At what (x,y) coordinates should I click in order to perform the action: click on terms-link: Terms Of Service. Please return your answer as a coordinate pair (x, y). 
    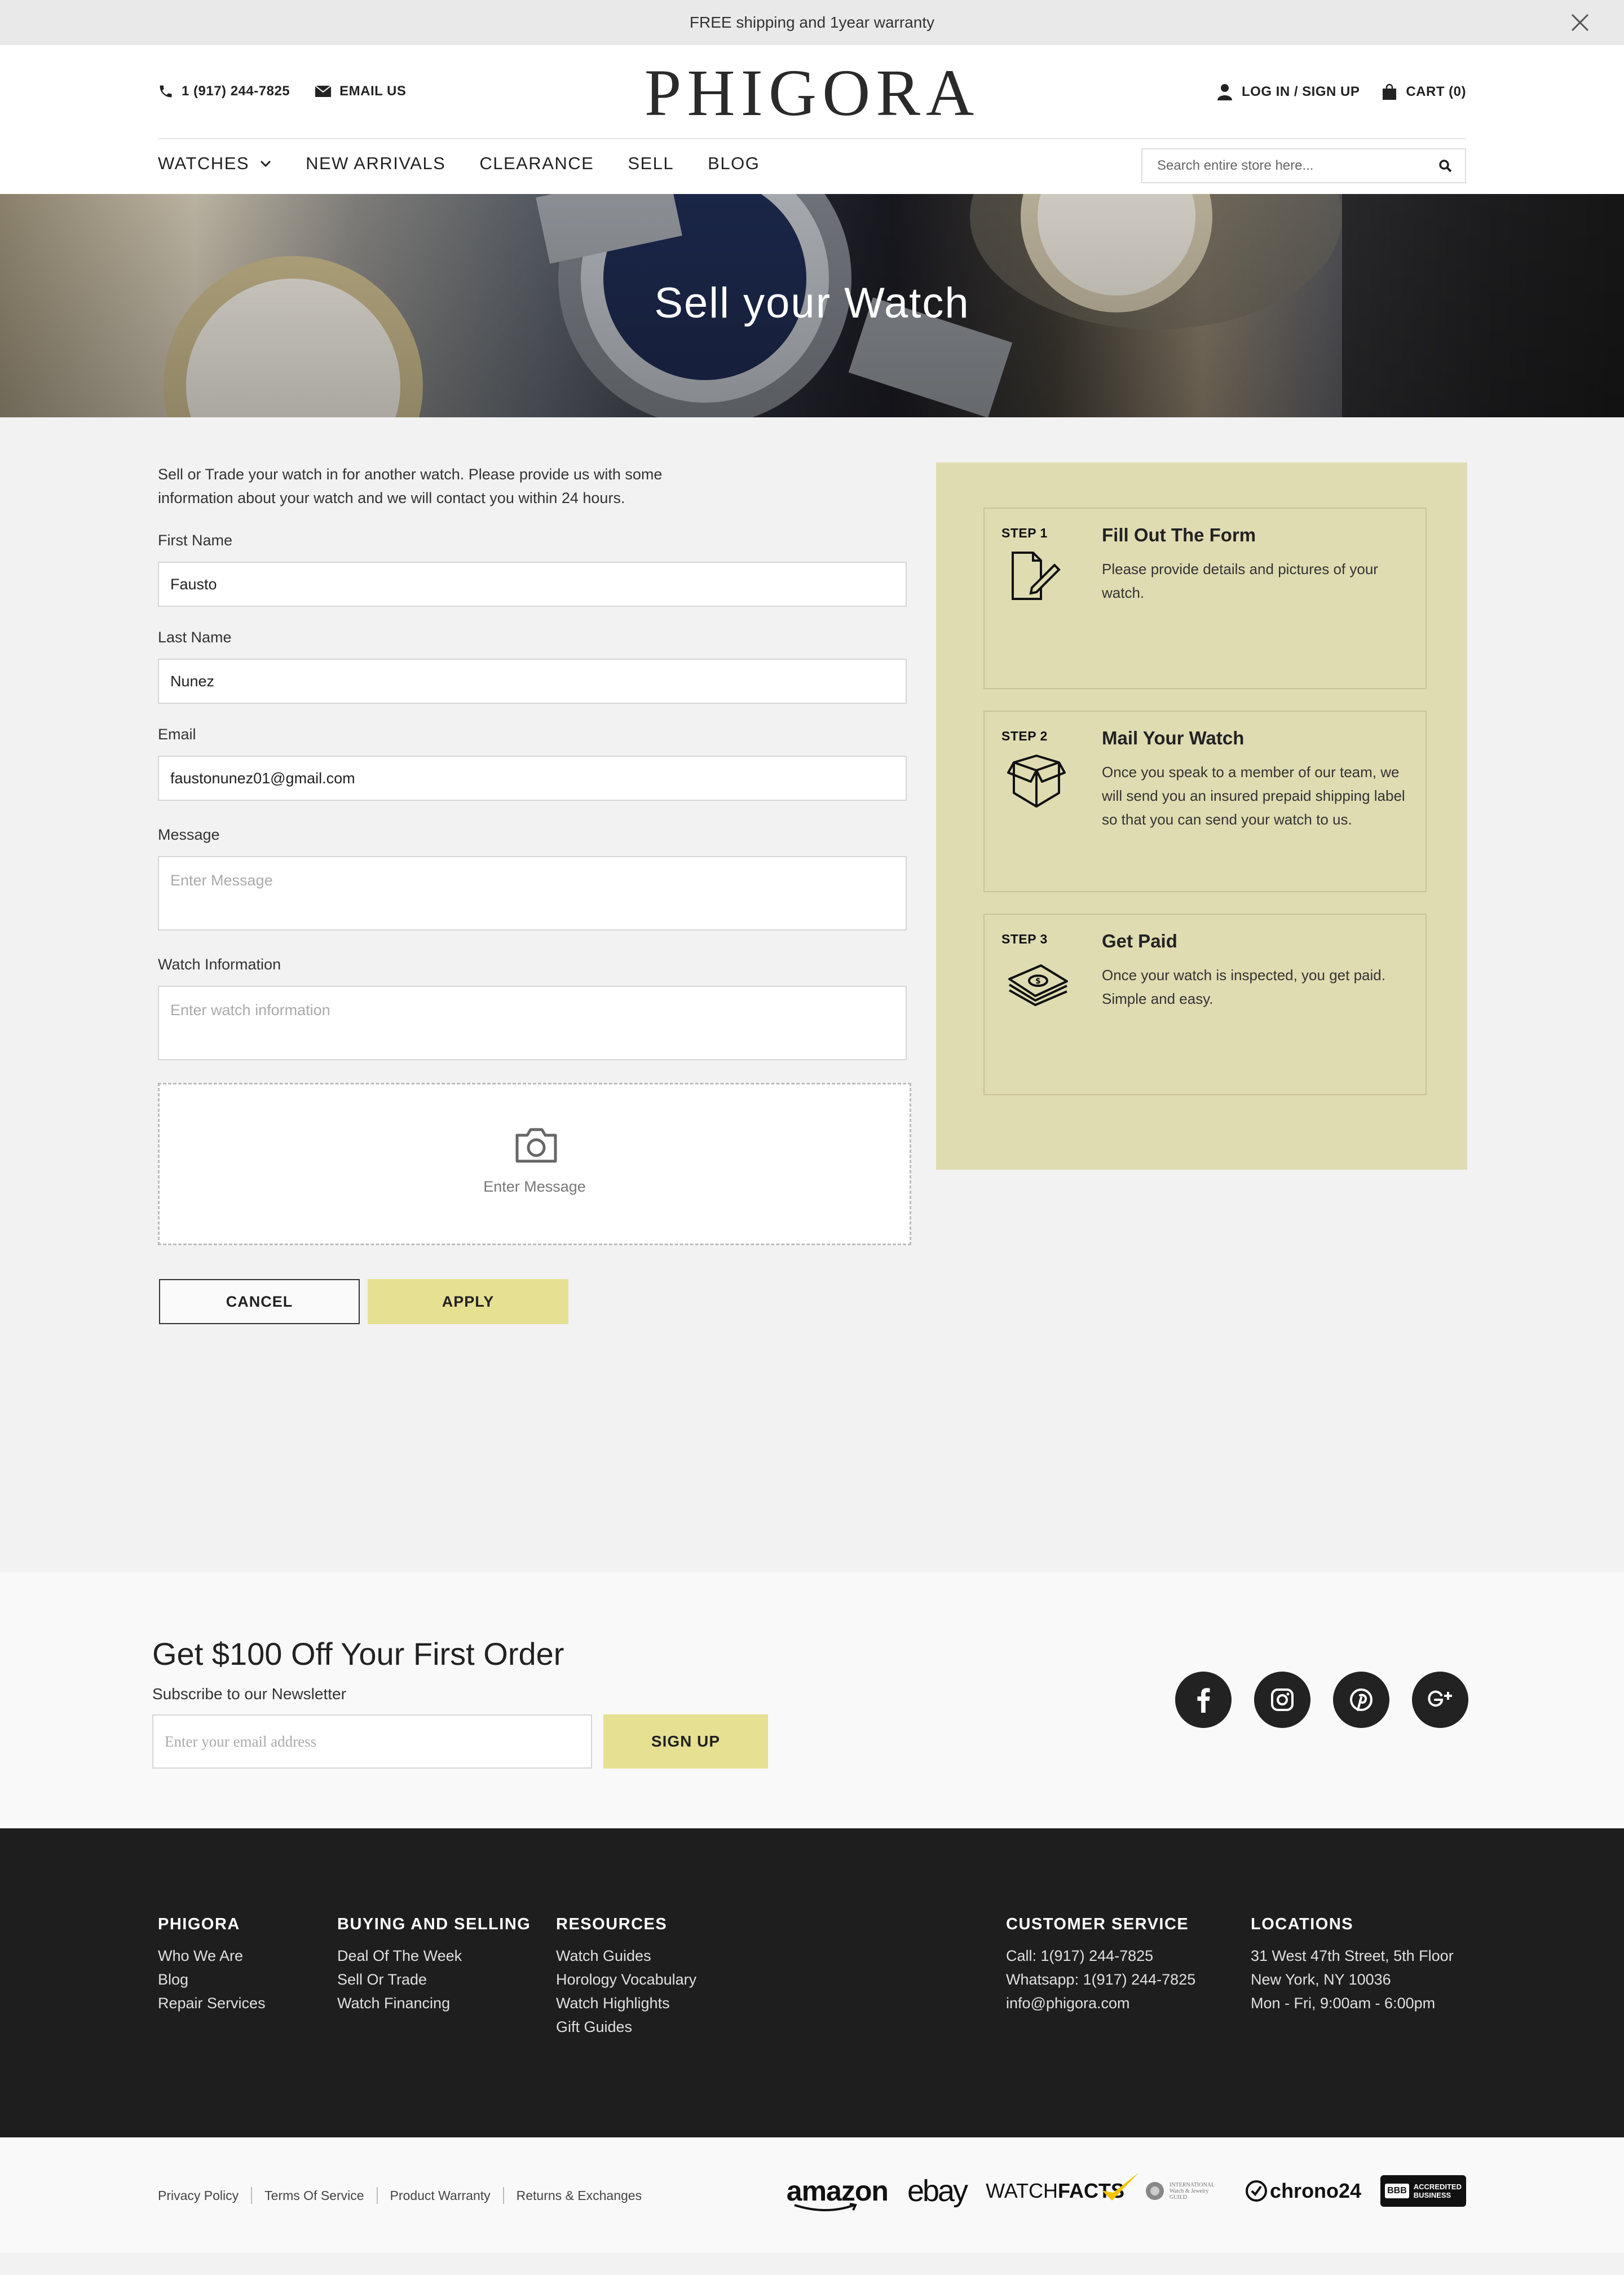
    Looking at the image, I should click on (314, 2195).